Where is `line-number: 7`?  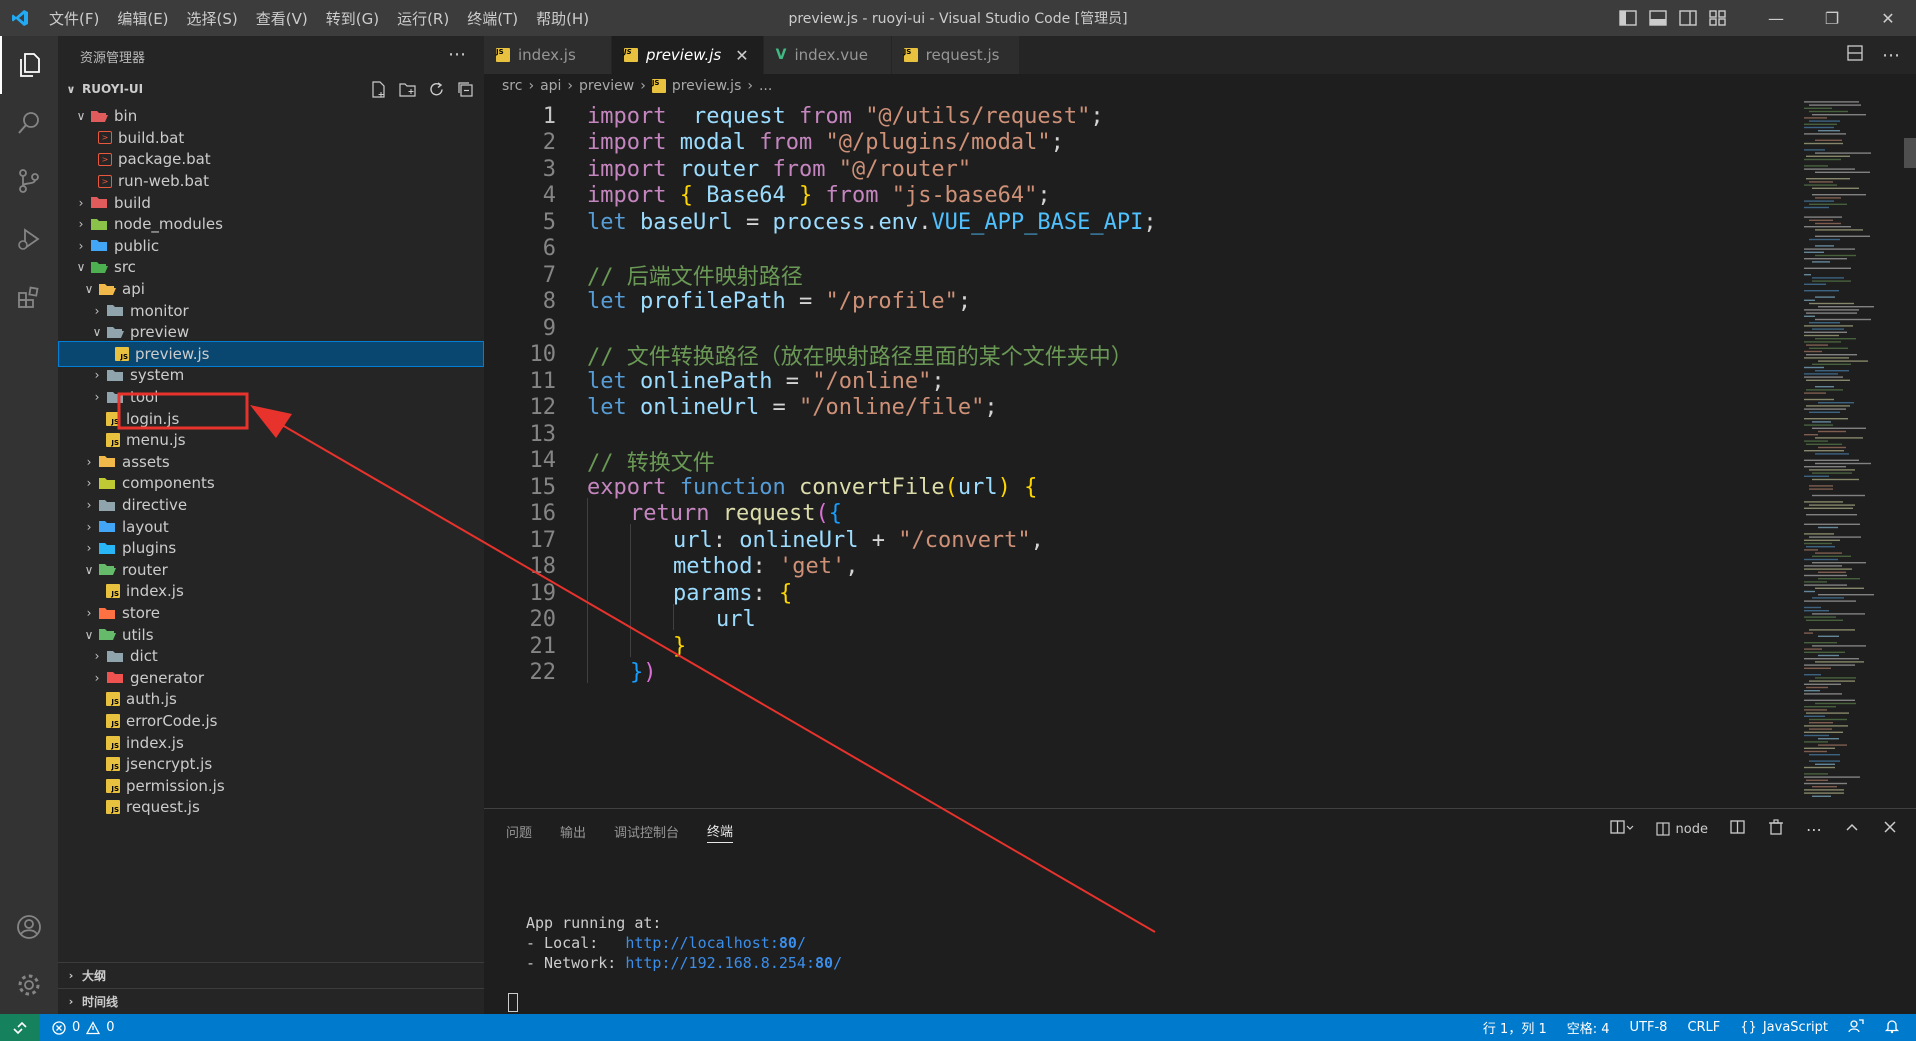 line-number: 7 is located at coordinates (549, 275).